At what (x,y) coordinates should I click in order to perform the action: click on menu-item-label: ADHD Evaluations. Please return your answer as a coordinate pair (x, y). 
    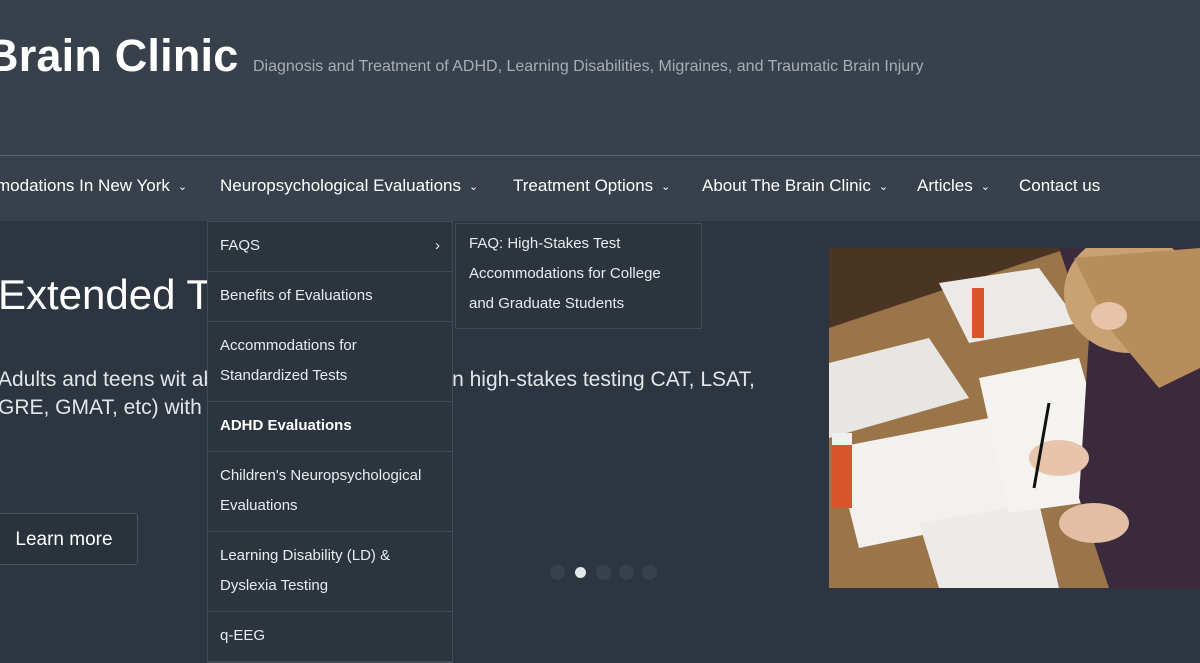
    Looking at the image, I should click on (286, 425).